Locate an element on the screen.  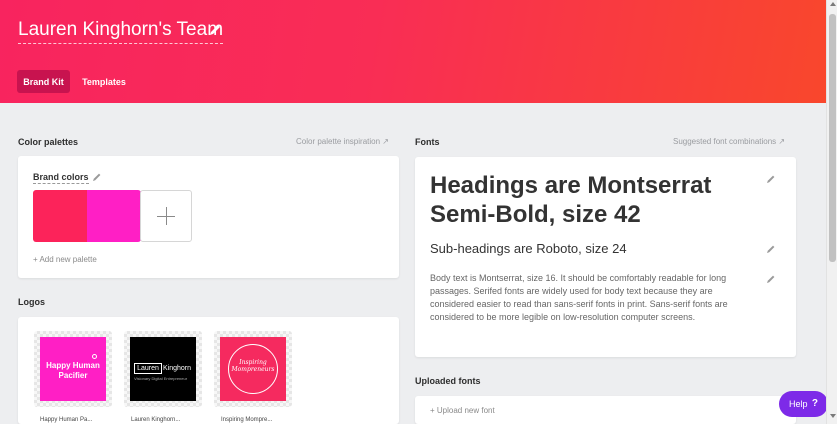
upload-new-font-link: + Upload new font is located at coordinates (462, 410).